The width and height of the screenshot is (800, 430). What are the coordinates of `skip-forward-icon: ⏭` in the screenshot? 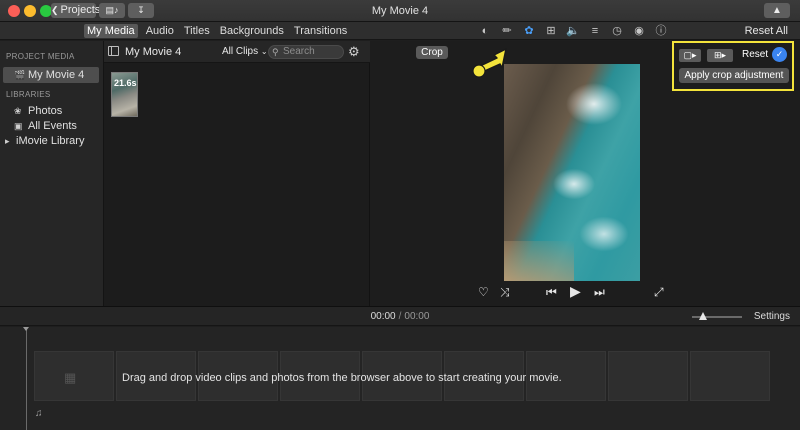 It's located at (599, 292).